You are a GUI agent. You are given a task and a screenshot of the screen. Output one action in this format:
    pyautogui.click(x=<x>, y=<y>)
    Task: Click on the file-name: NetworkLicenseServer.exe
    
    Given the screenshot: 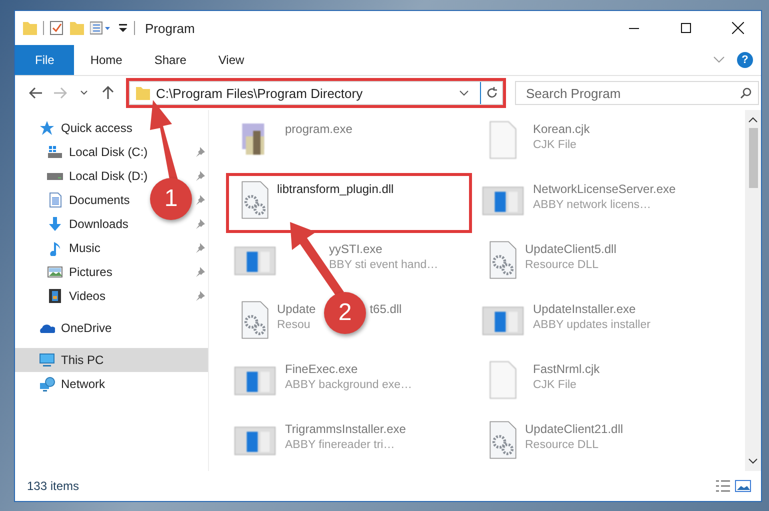 What is the action you would take?
    pyautogui.click(x=604, y=189)
    